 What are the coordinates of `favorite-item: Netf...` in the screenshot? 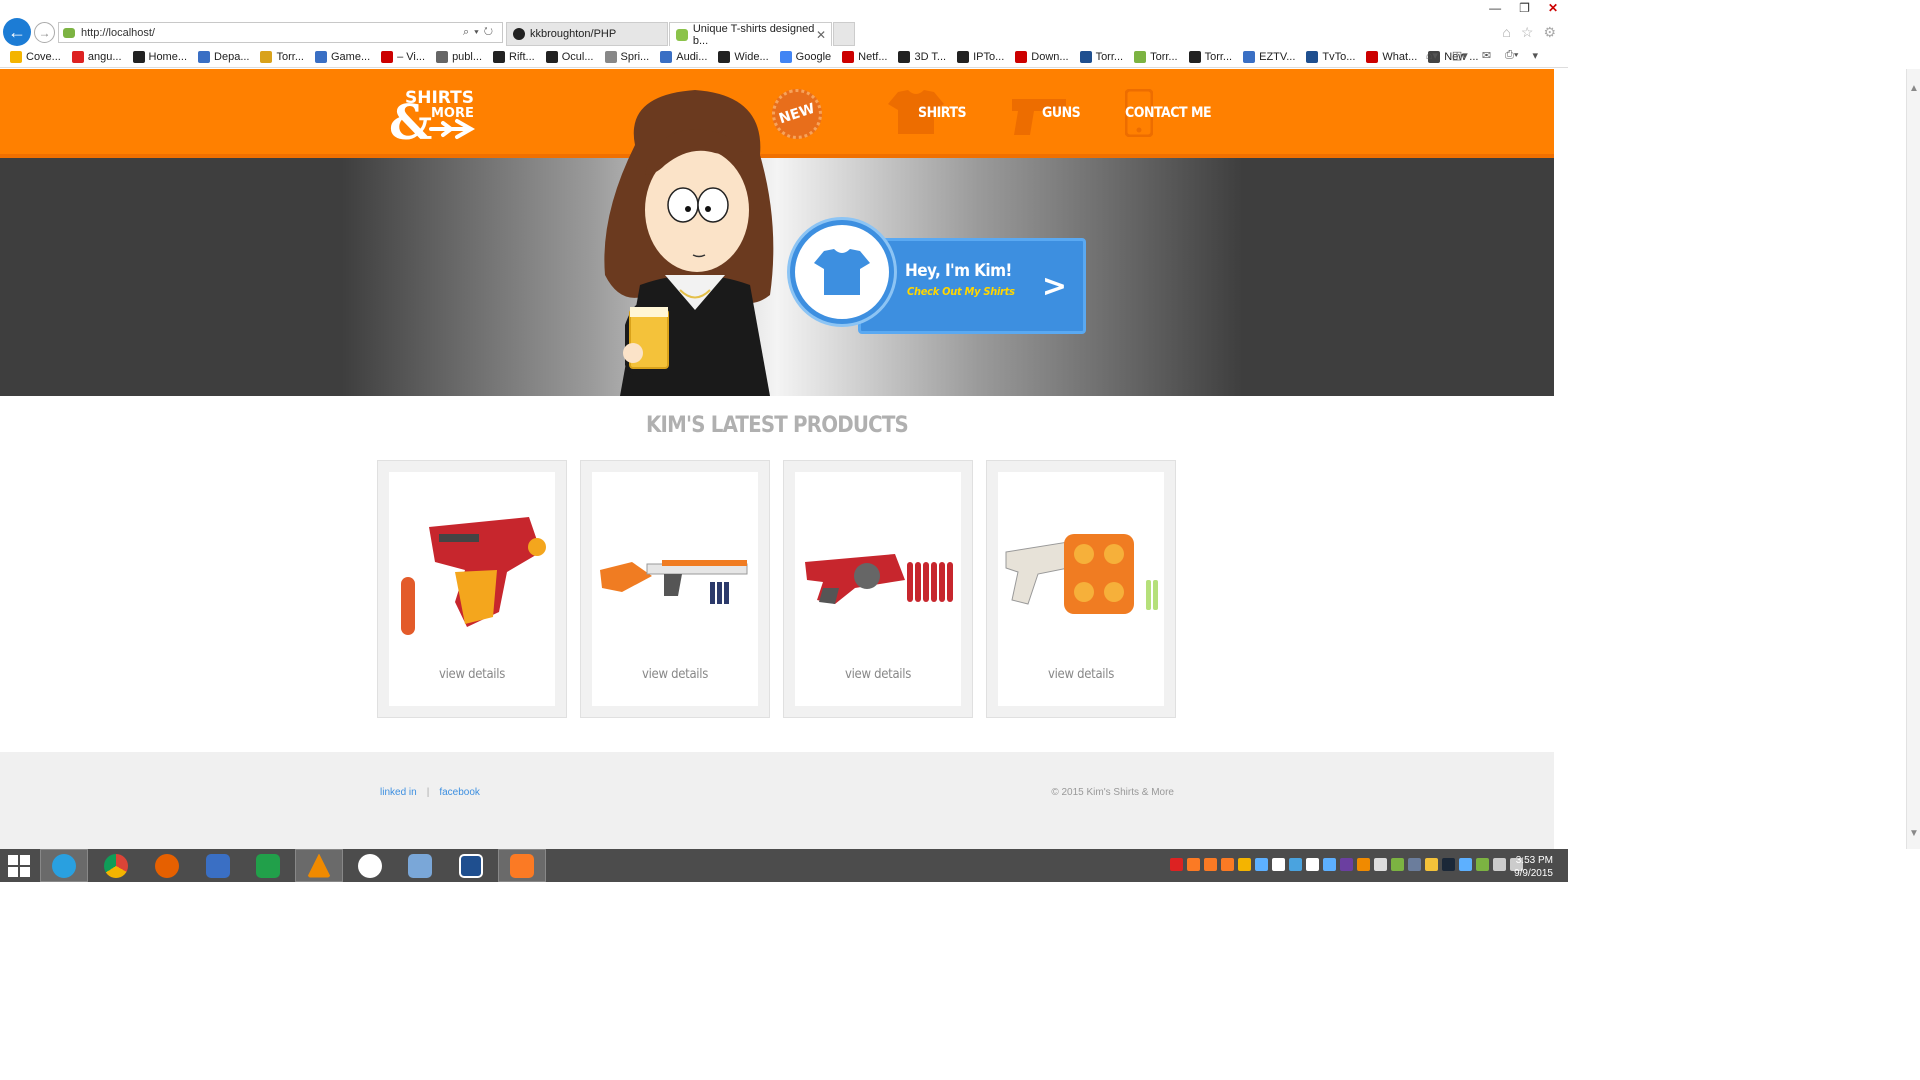 It's located at (864, 56).